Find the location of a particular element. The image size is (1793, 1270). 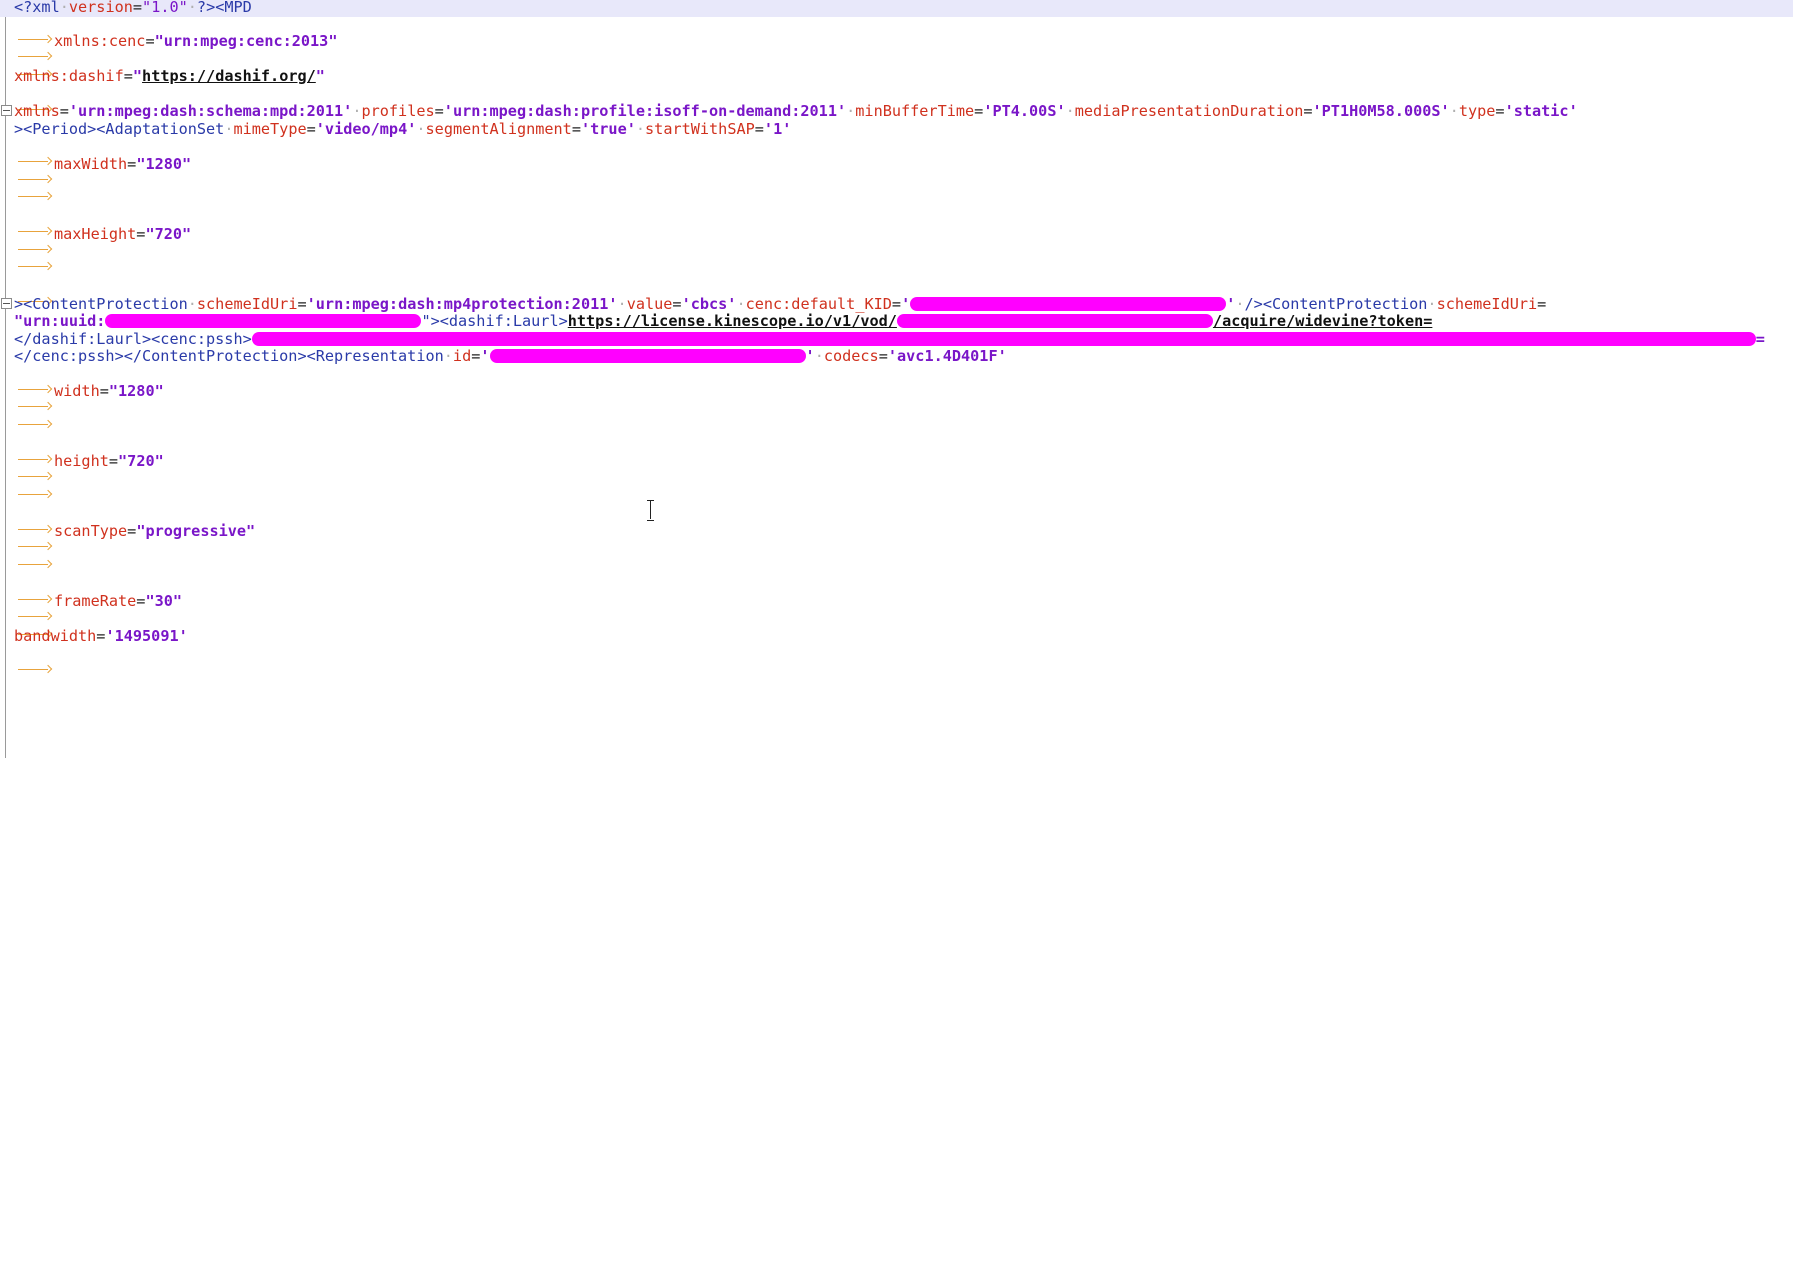

segment-alignment-attr: segmentAlignment is located at coordinates (498, 129).